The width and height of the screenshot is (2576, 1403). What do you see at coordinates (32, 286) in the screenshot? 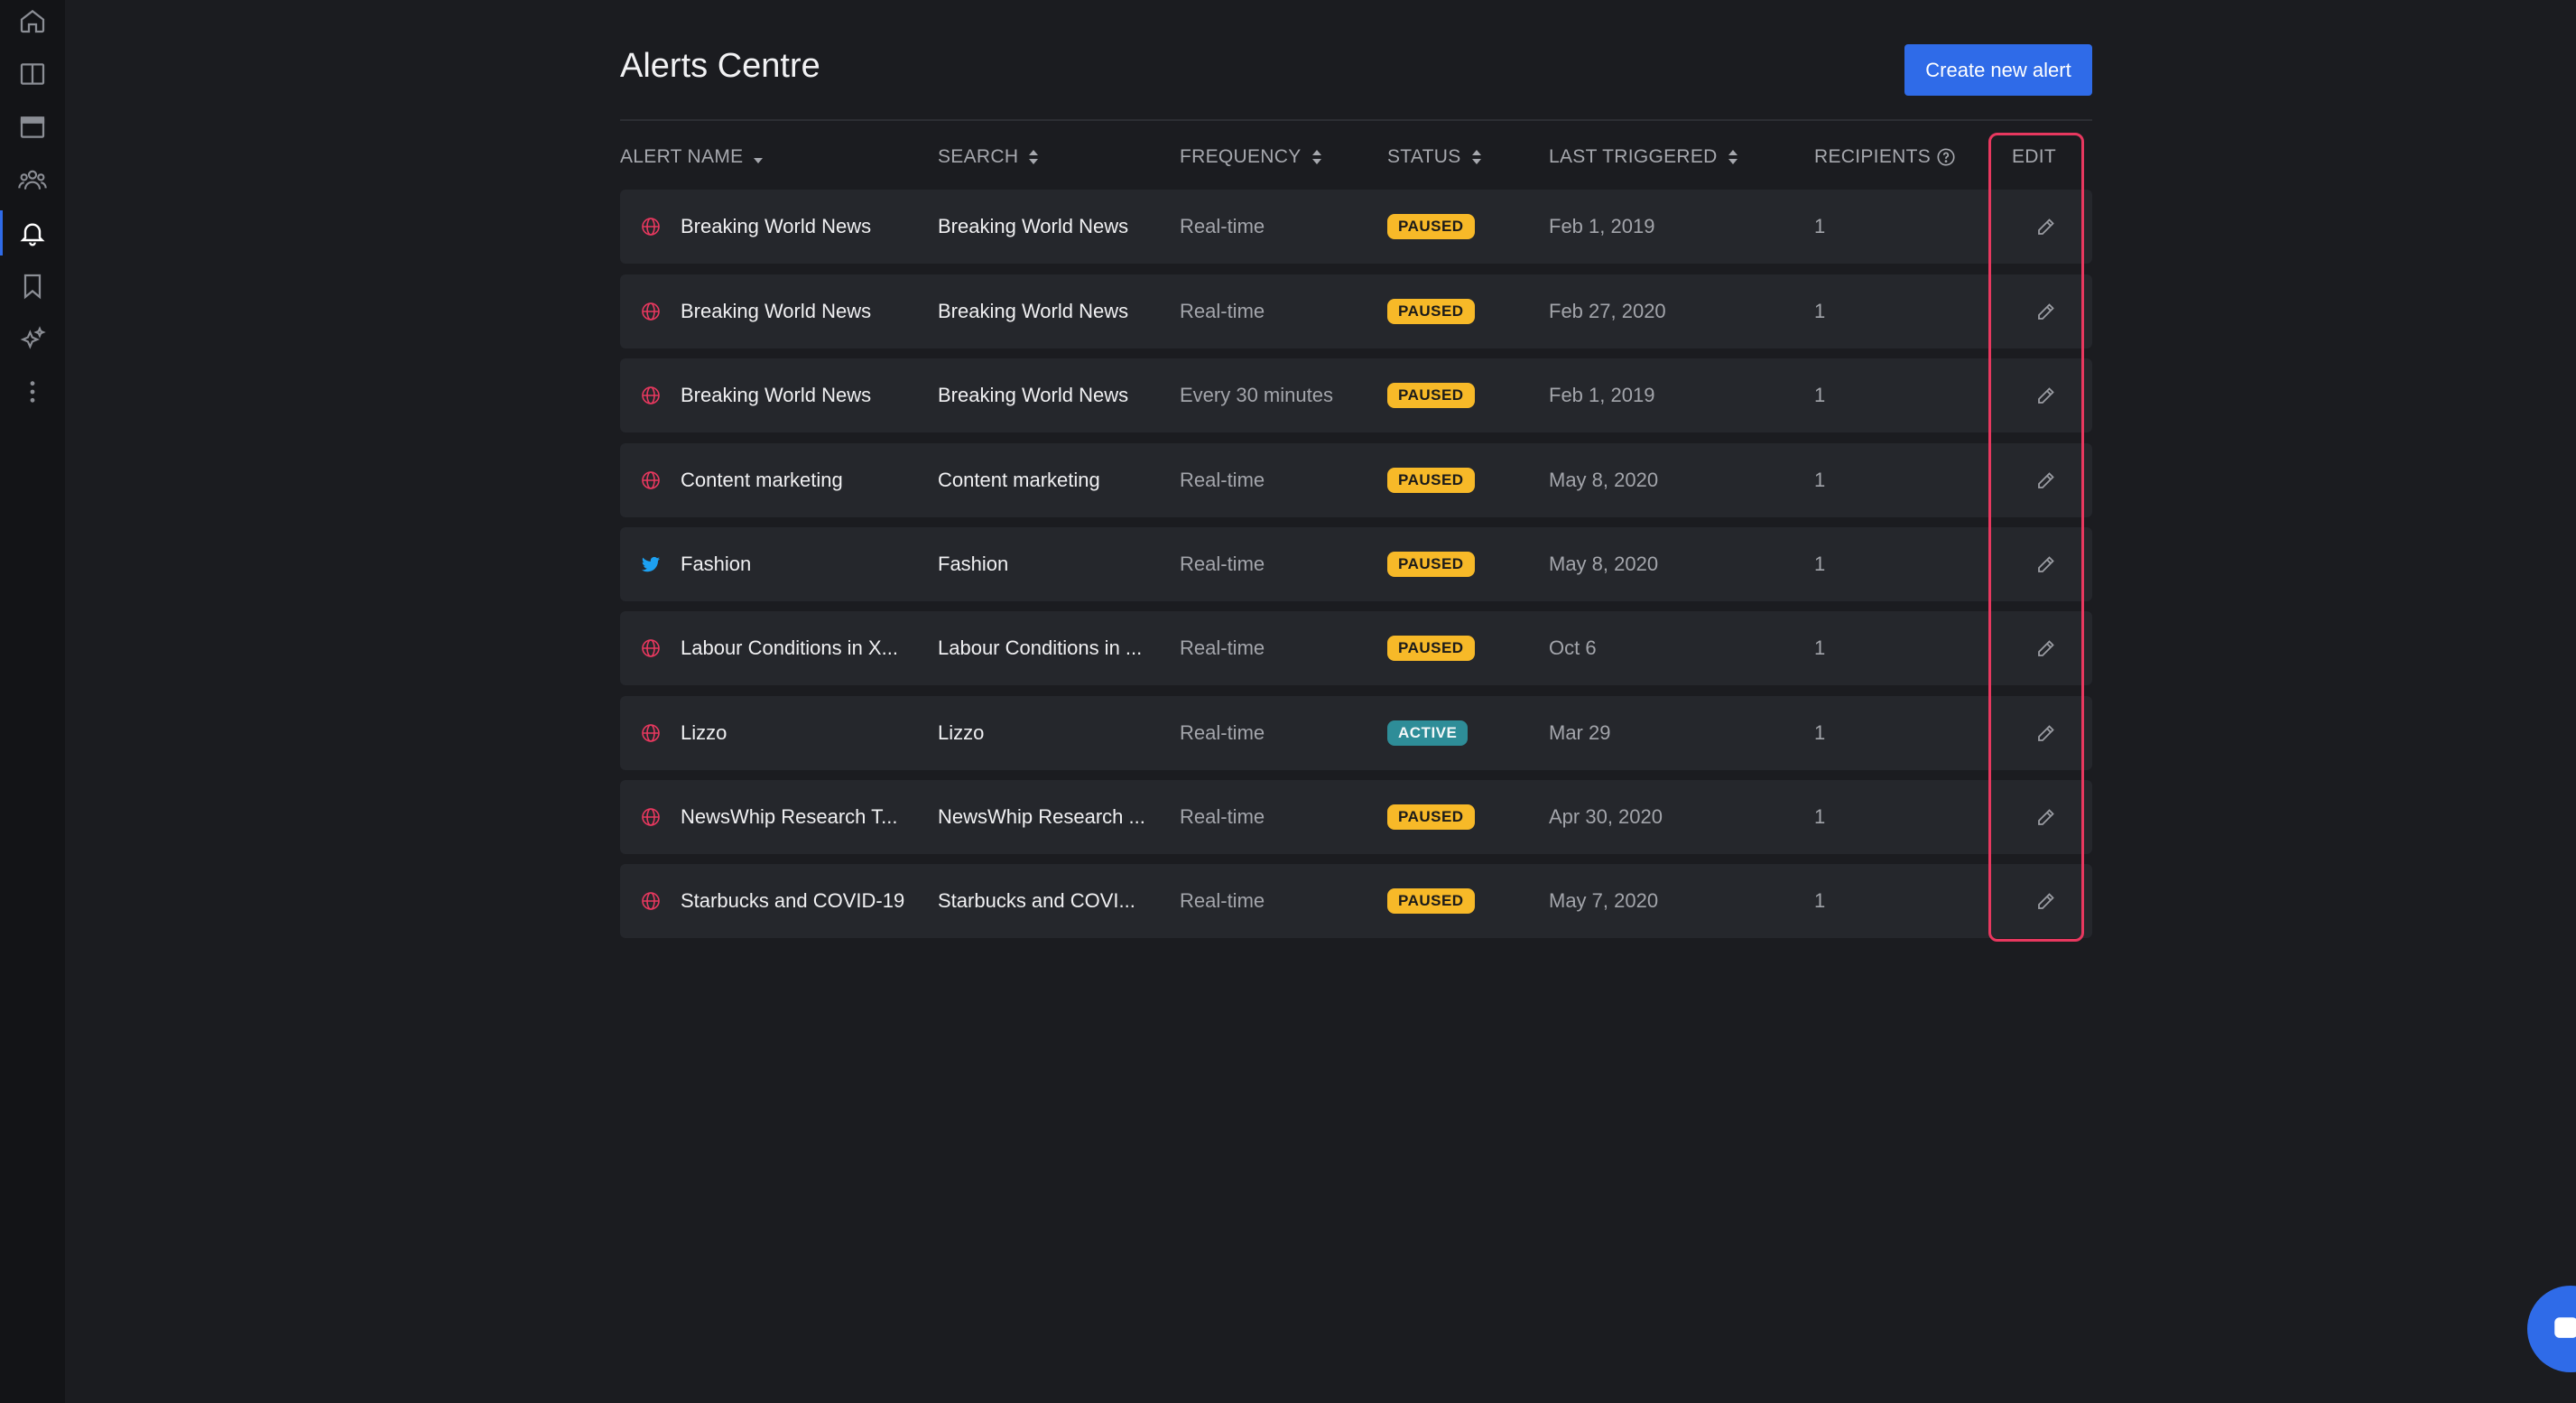
I see `bookmark-icon` at bounding box center [32, 286].